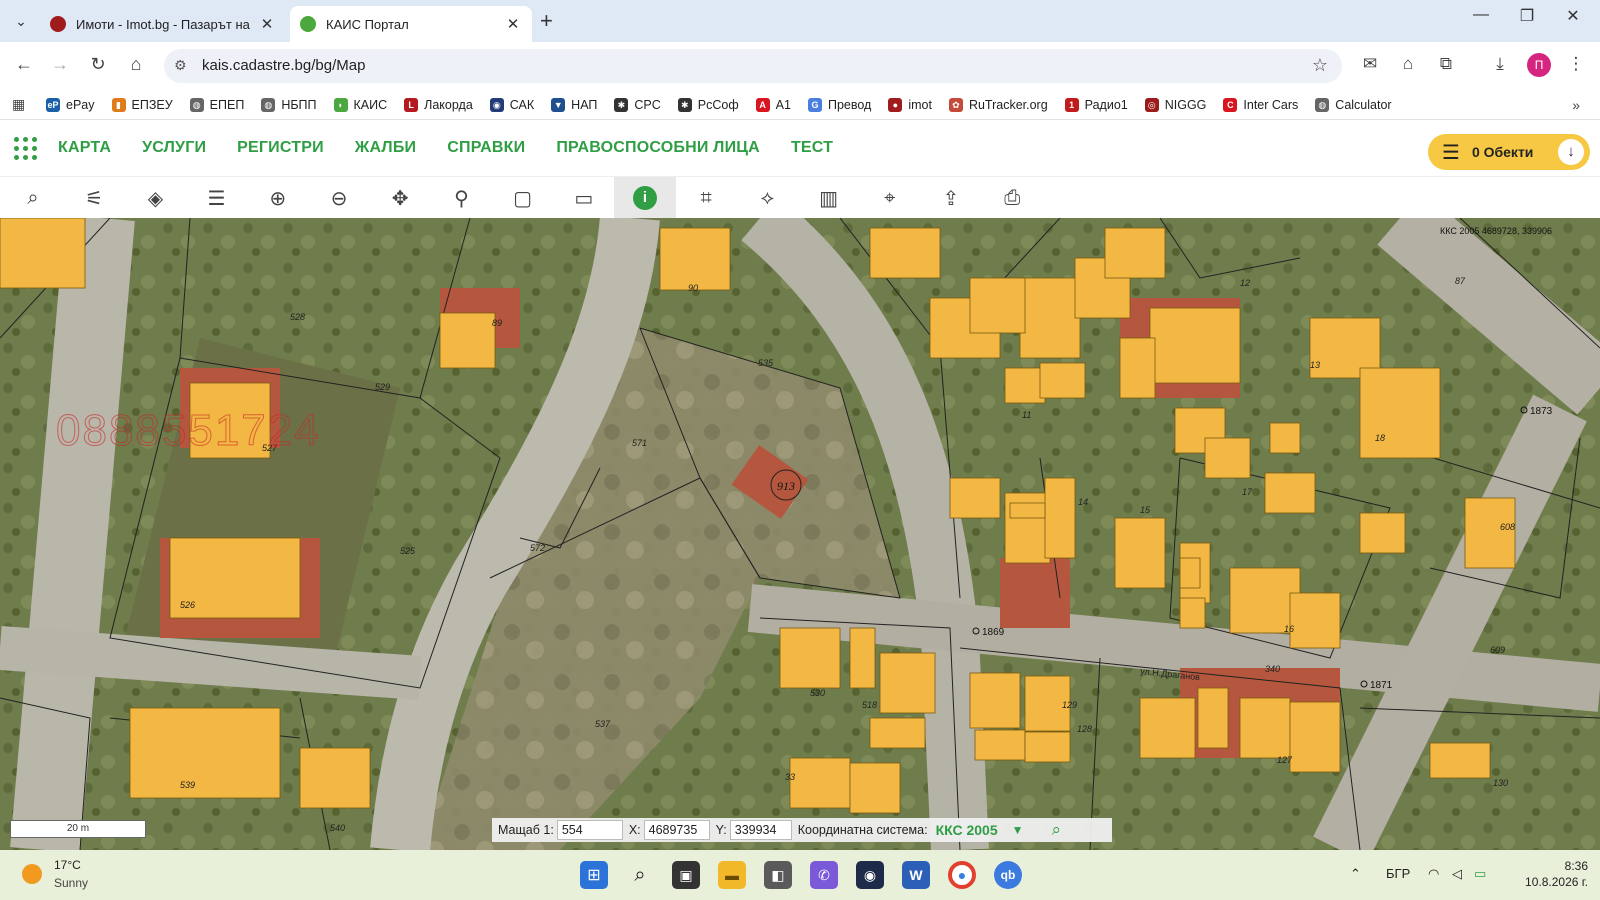 The height and width of the screenshot is (900, 1600). Describe the element at coordinates (1018, 830) in the screenshot. I see `crs-dropdown-icon: ▼` at that location.